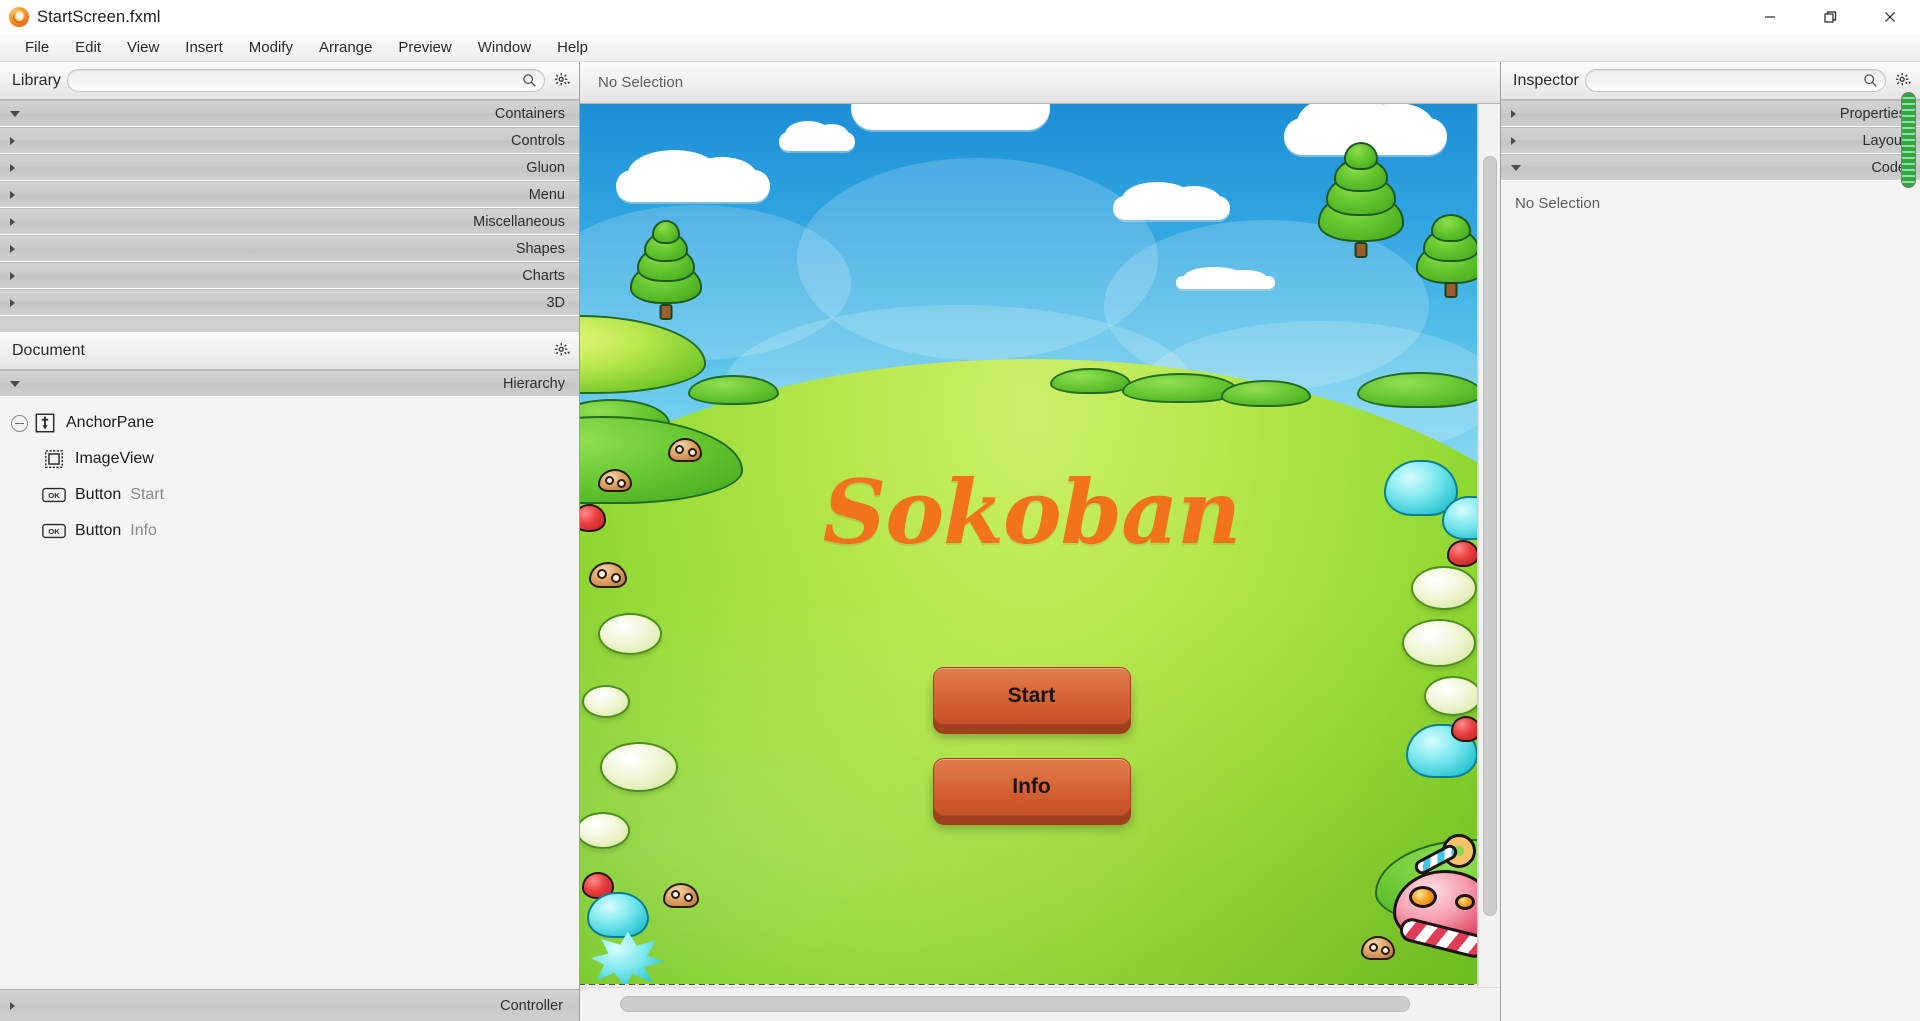 The height and width of the screenshot is (1021, 1920). I want to click on menu-help: Help, so click(572, 47).